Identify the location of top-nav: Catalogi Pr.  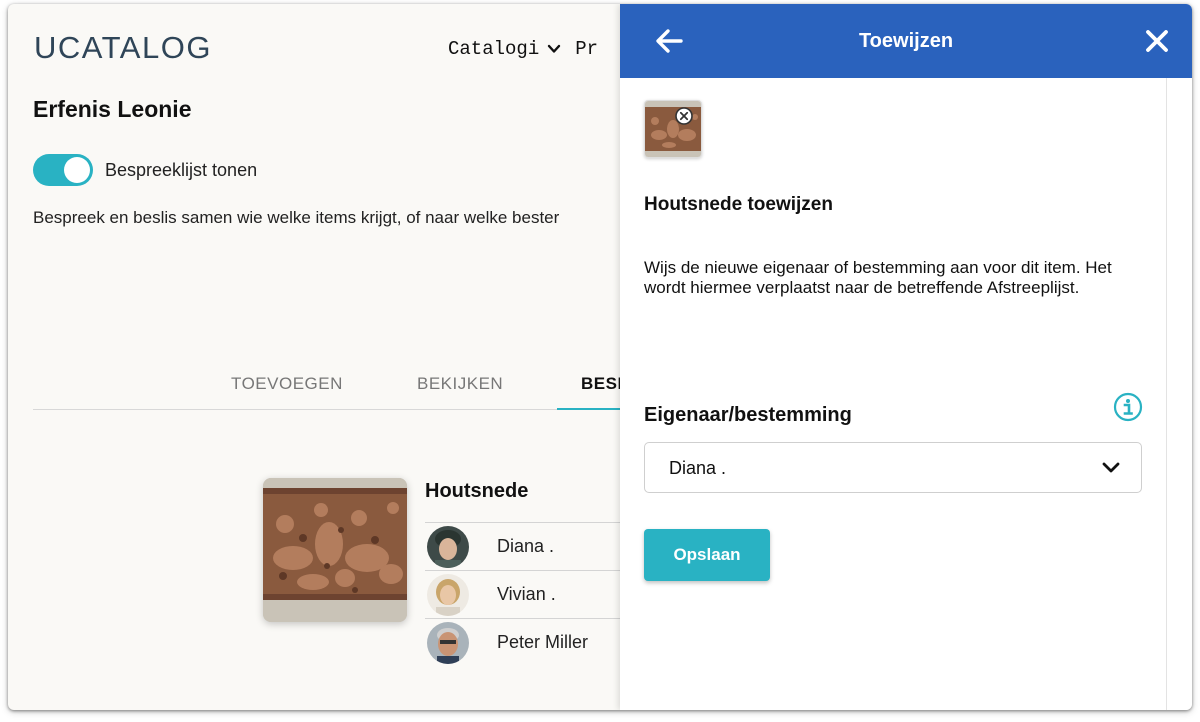
(523, 49).